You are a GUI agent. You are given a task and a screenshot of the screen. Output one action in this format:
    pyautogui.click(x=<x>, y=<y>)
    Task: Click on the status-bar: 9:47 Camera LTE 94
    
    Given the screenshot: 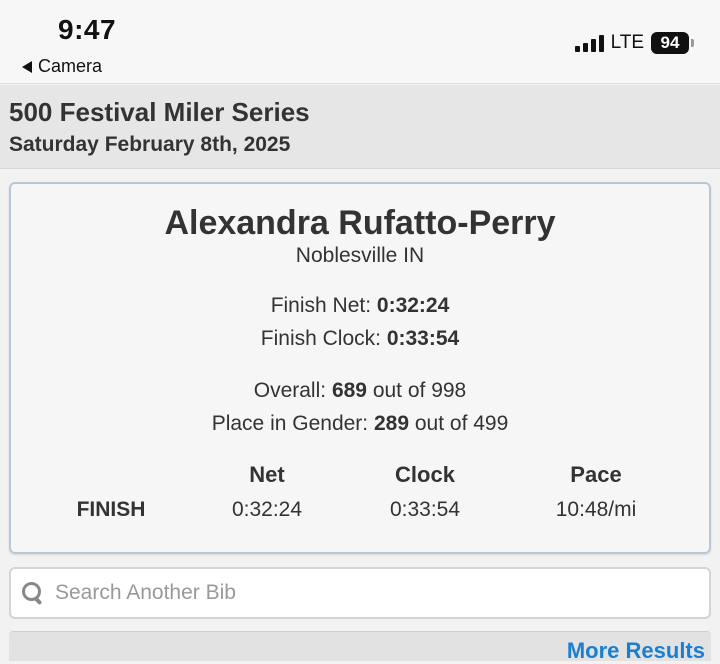 What is the action you would take?
    pyautogui.click(x=360, y=42)
    